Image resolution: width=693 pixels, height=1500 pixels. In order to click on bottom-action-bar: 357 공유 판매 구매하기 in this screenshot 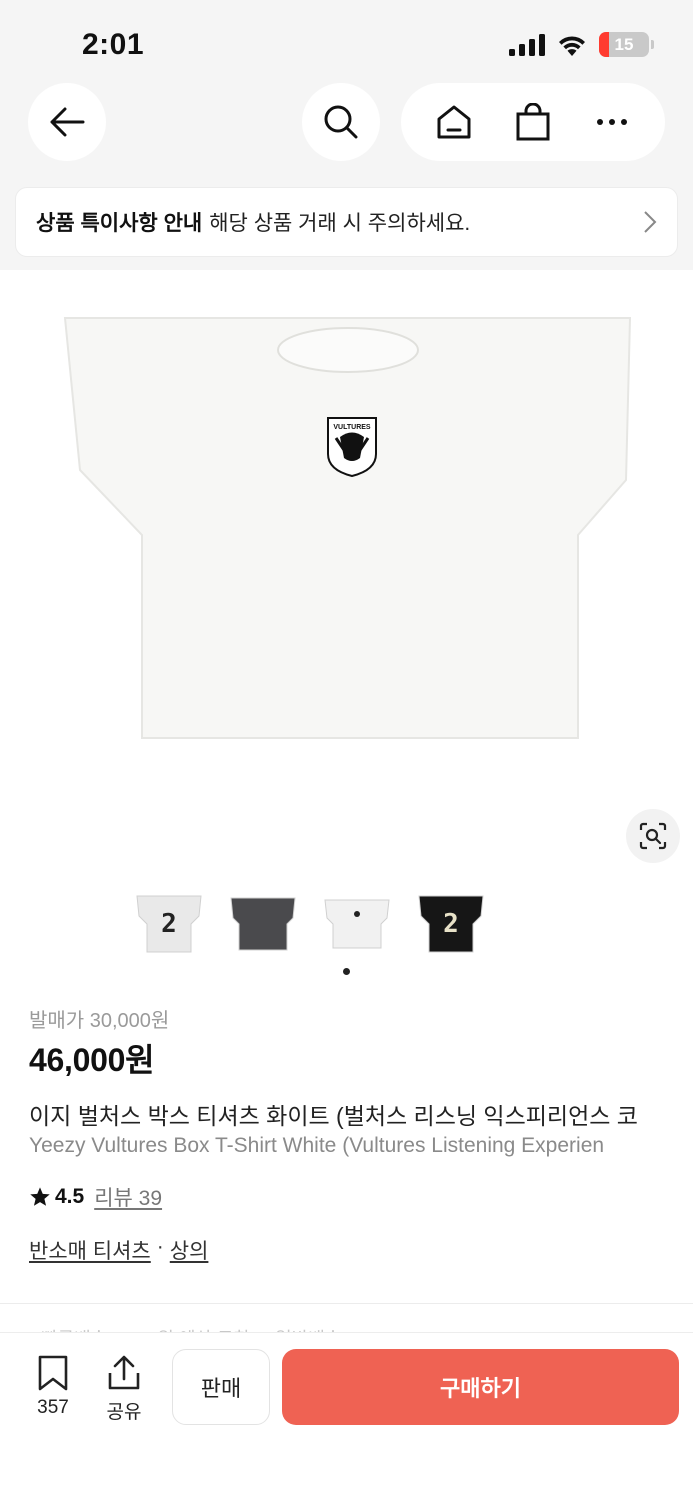, I will do `click(346, 1416)`.